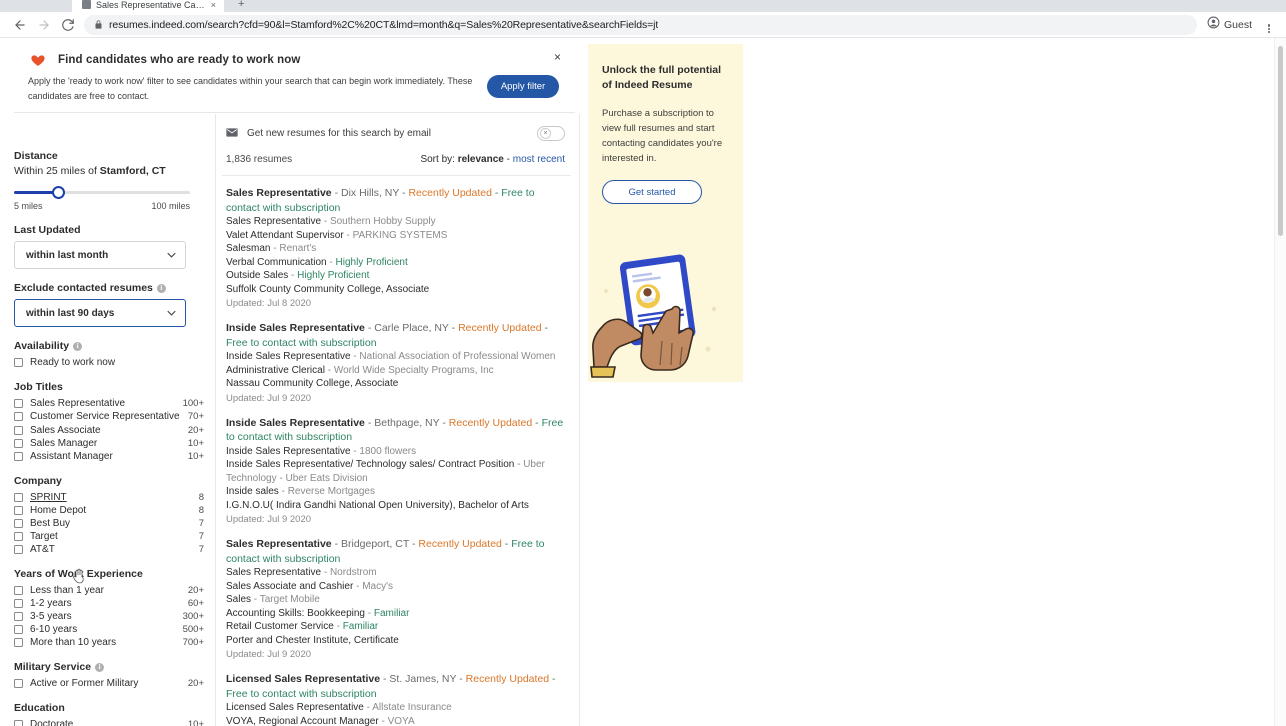  Describe the element at coordinates (51, 603) in the screenshot. I see `option-label: 1-2 years` at that location.